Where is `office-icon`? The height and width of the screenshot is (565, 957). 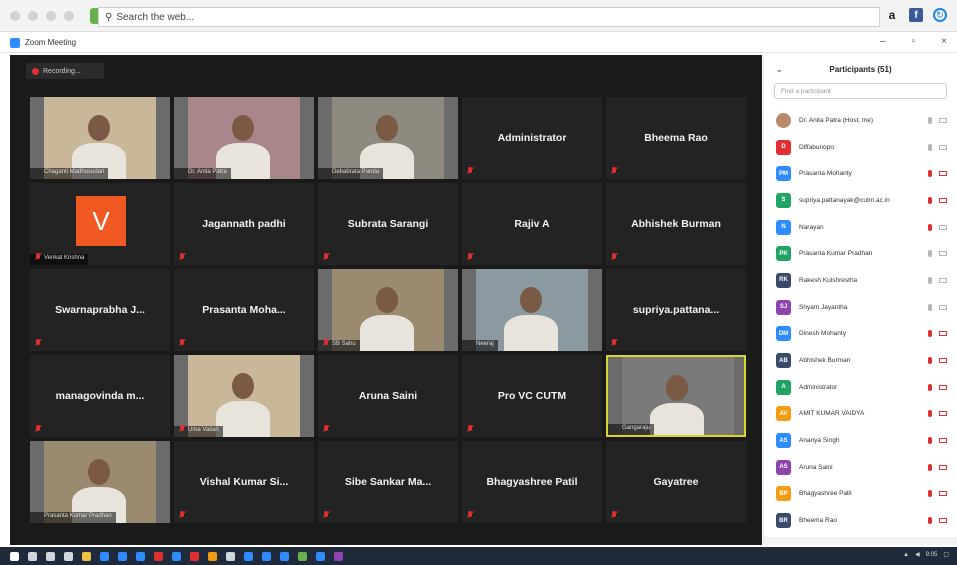
office-icon is located at coordinates (158, 556).